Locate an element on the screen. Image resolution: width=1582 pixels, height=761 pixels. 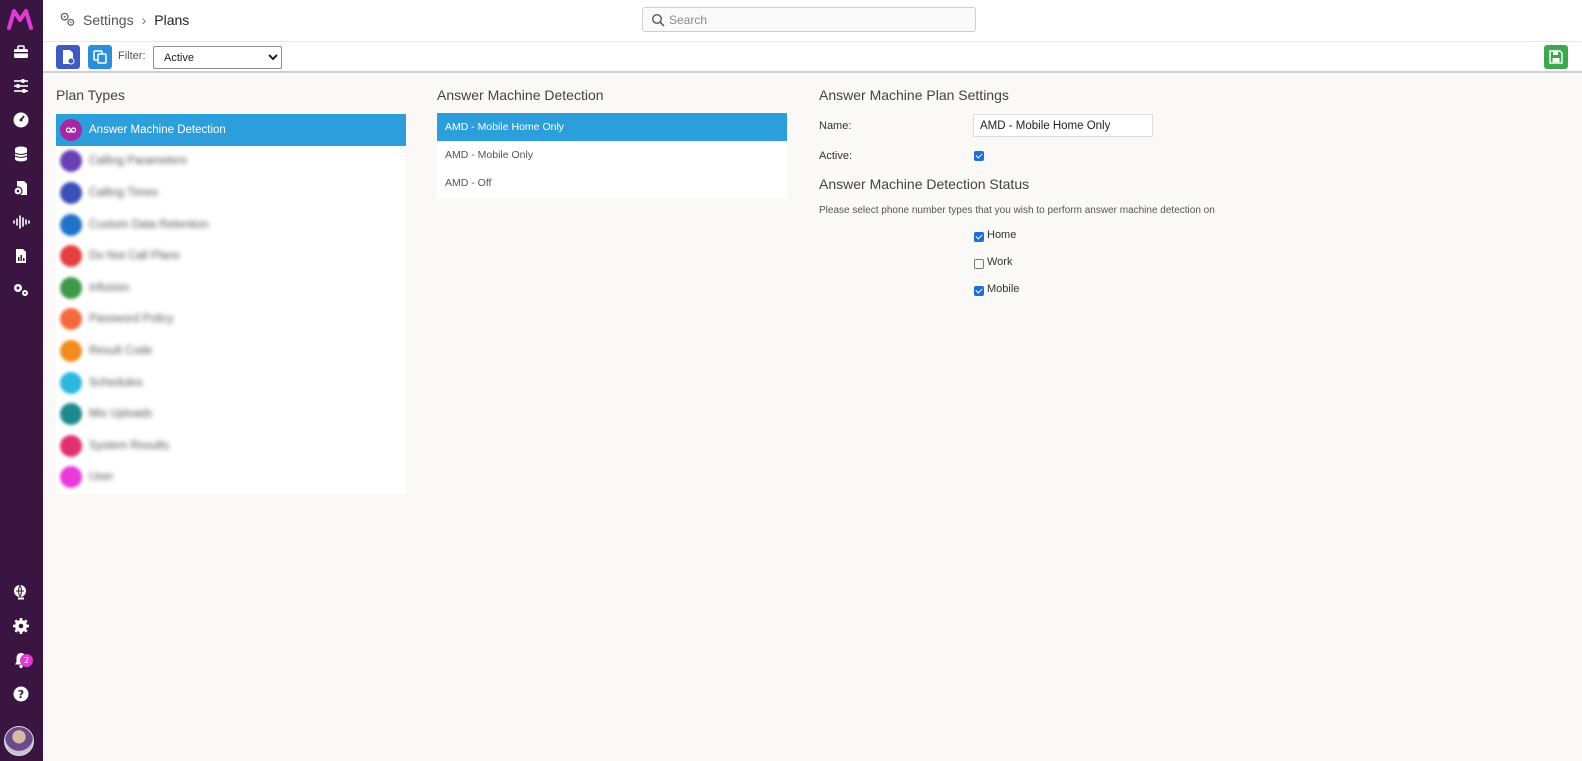
plan-type-item: Result Code is located at coordinates (231, 351).